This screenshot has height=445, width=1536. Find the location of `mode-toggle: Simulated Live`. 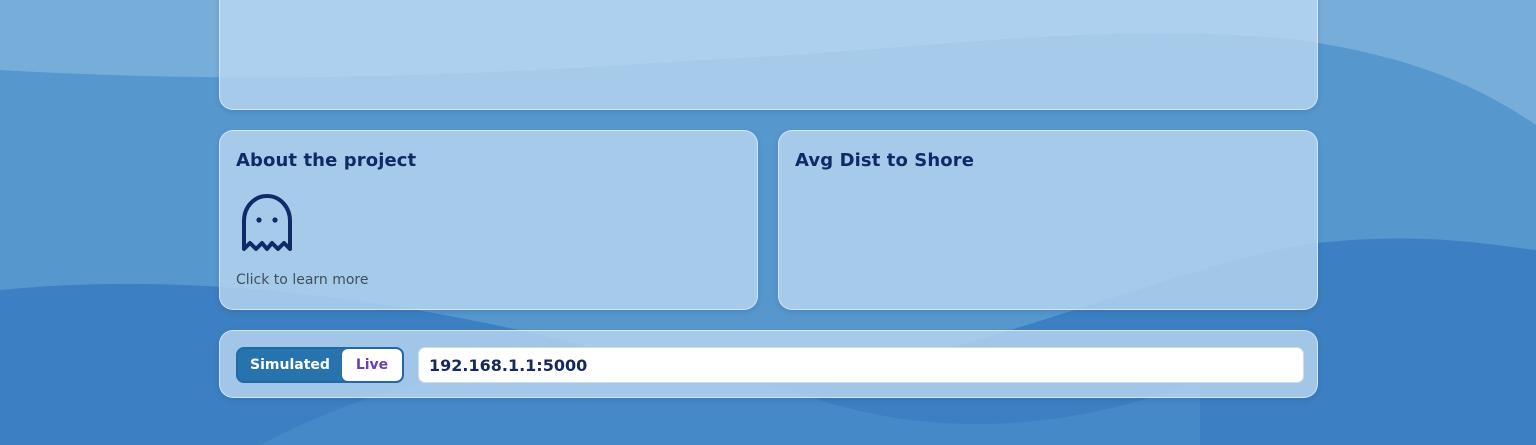

mode-toggle: Simulated Live is located at coordinates (320, 365).